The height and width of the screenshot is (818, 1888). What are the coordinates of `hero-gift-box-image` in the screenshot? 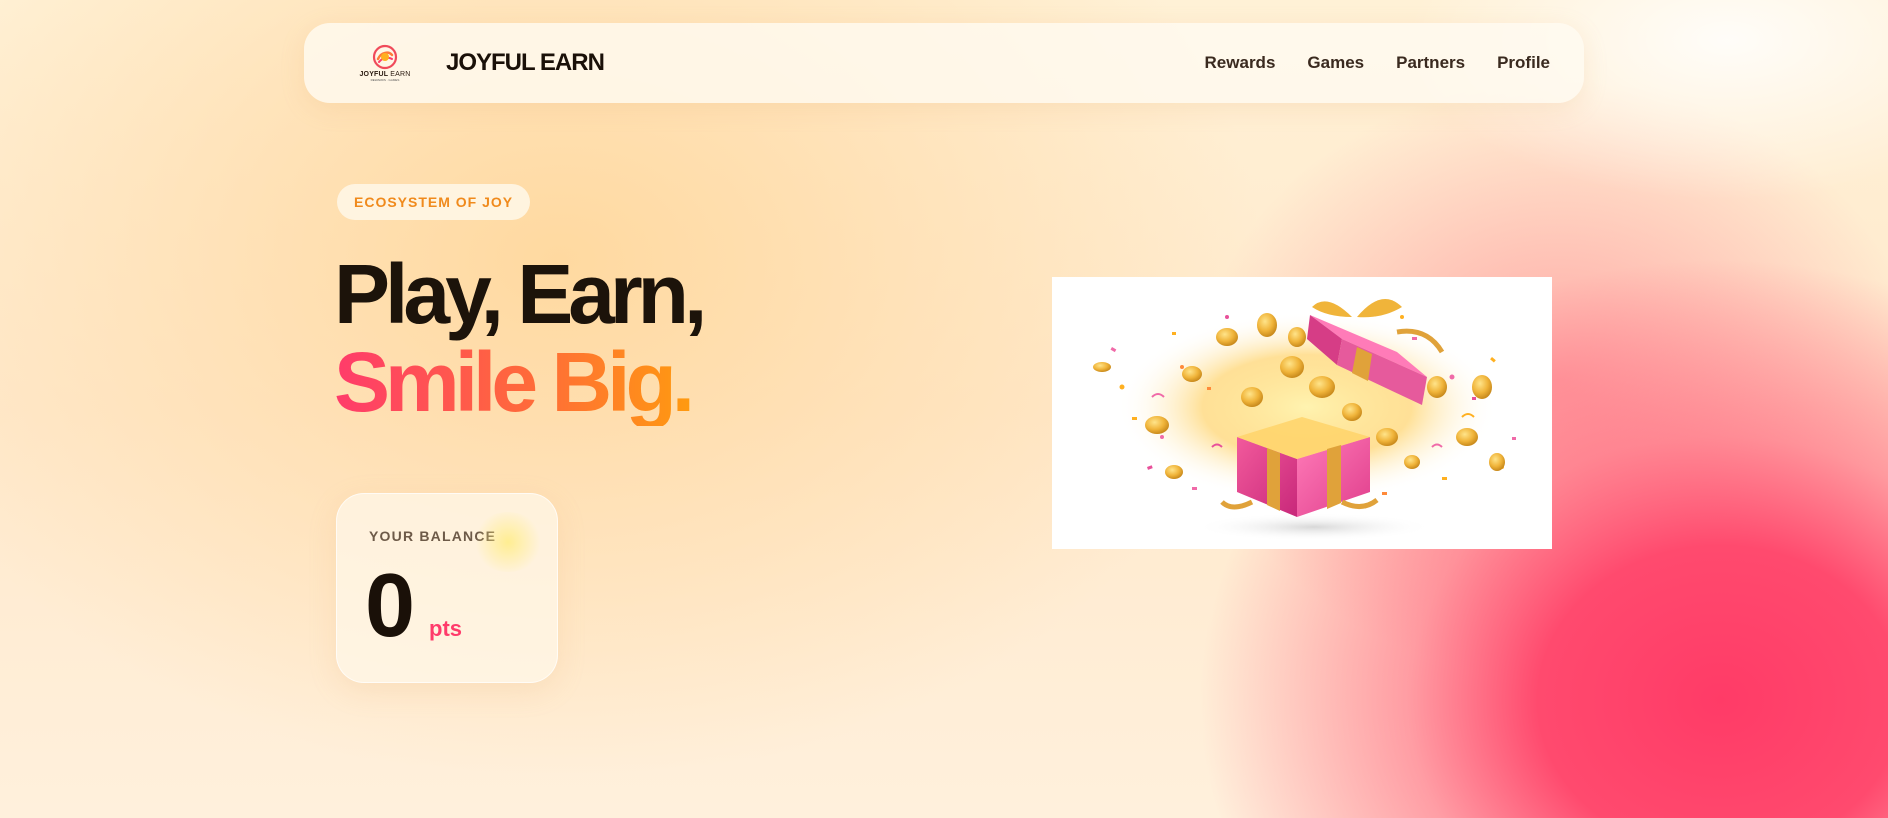 It's located at (1302, 413).